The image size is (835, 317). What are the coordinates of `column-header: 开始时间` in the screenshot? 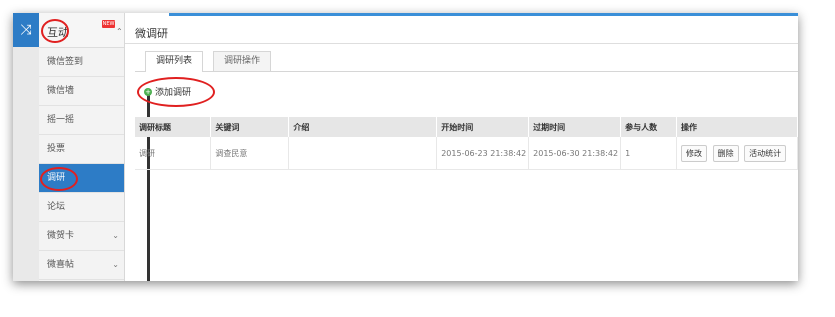 It's located at (483, 127).